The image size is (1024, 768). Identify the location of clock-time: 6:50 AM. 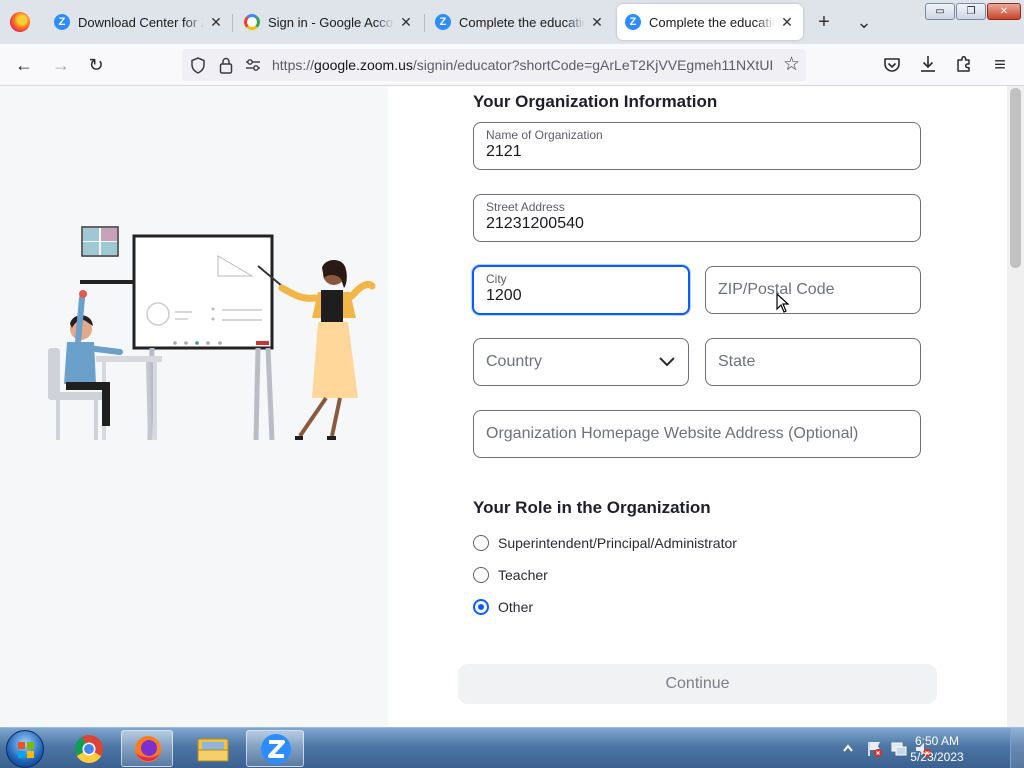
(937, 741).